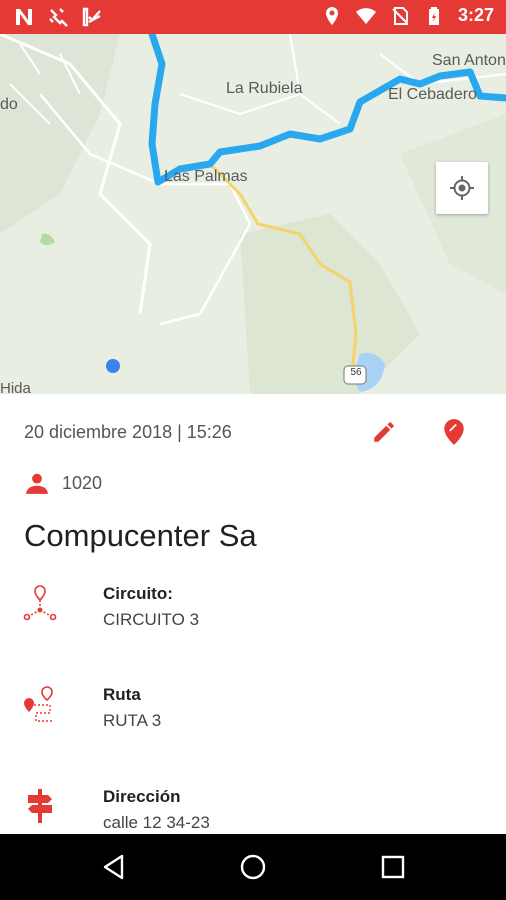 Image resolution: width=506 pixels, height=900 pixels. What do you see at coordinates (138, 593) in the screenshot?
I see `info-label: Circuito:` at bounding box center [138, 593].